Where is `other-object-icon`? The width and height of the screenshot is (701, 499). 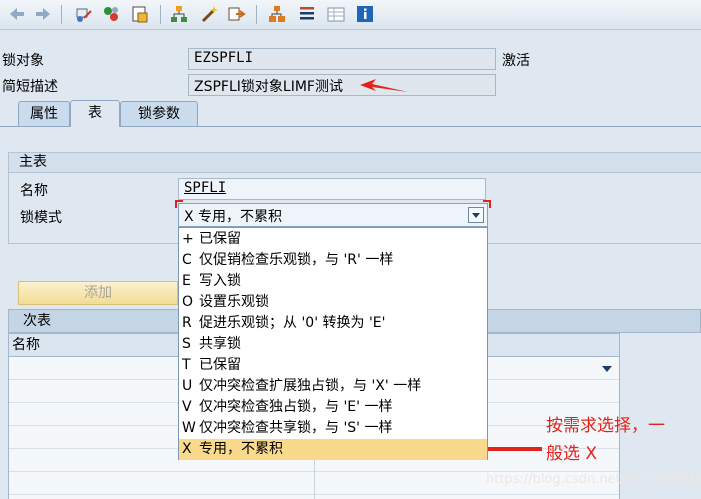 other-object-icon is located at coordinates (84, 14).